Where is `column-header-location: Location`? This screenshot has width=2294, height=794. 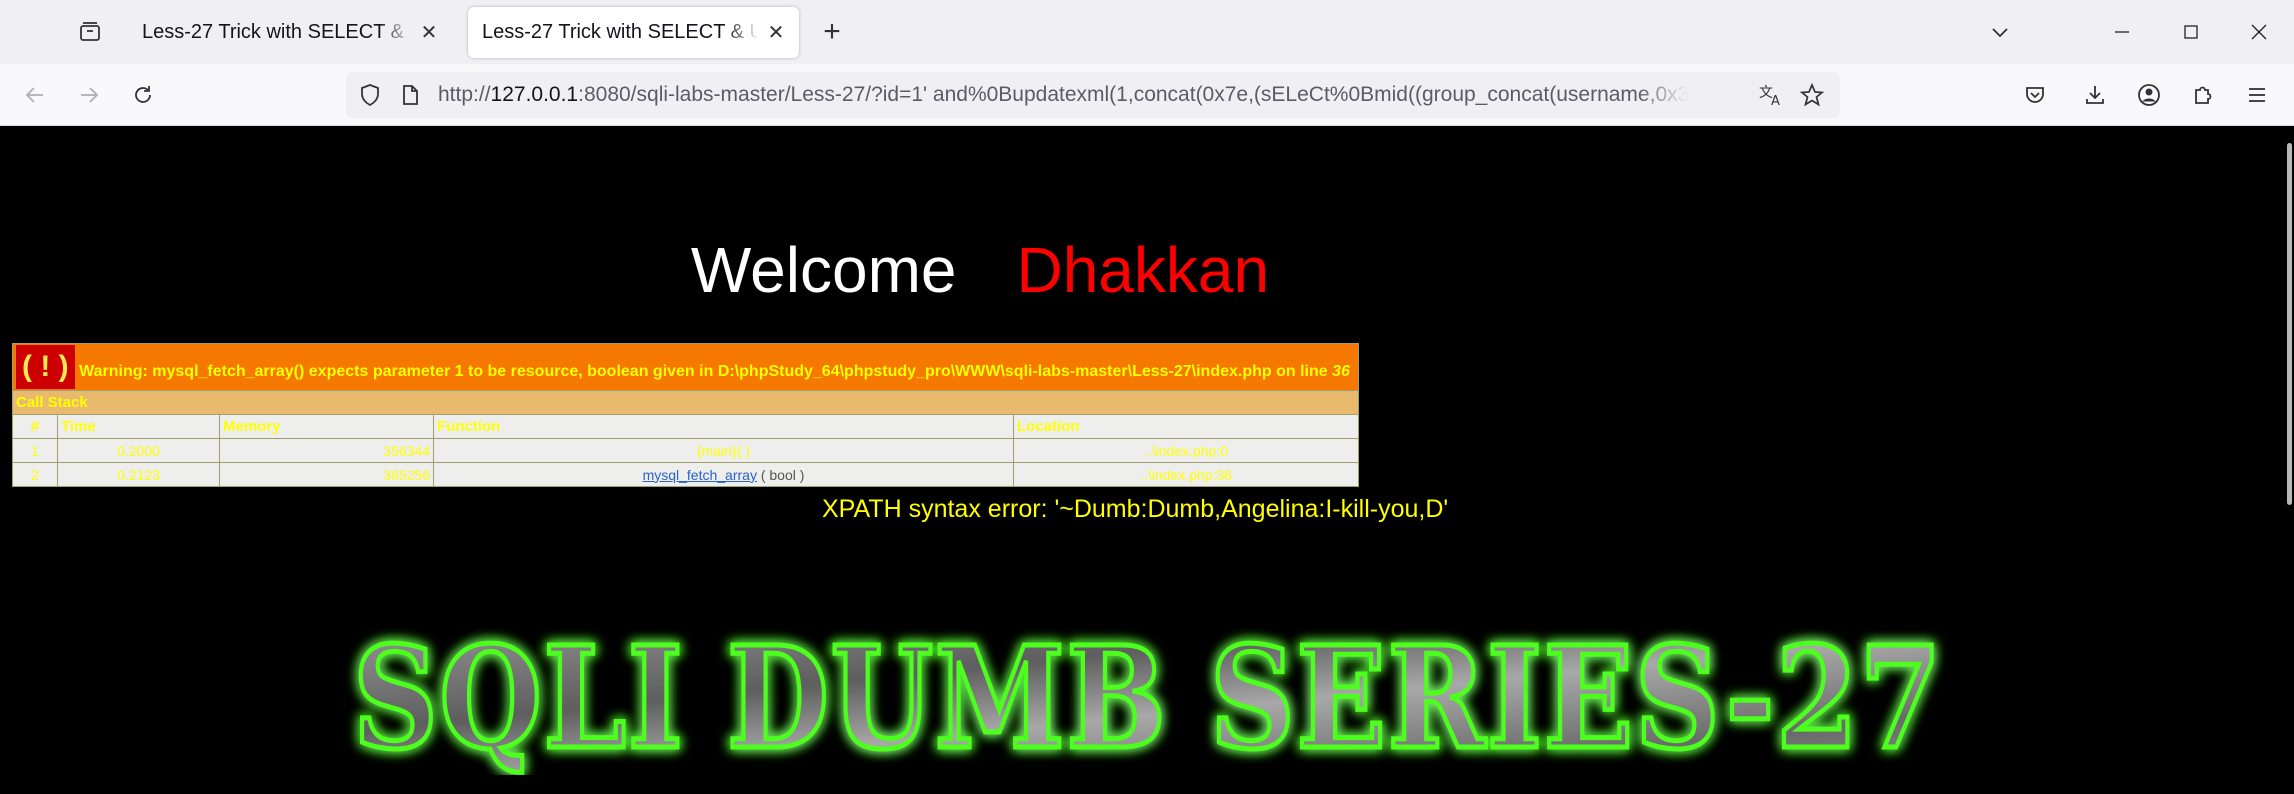 column-header-location: Location is located at coordinates (1186, 426).